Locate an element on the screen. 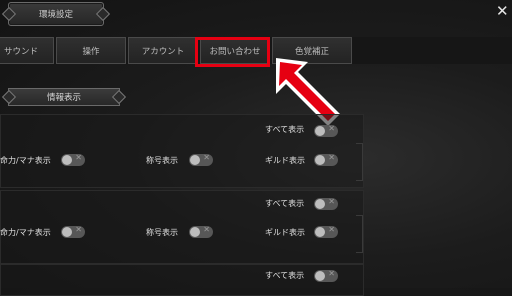 The width and height of the screenshot is (512, 296). window-title: 環境設定 is located at coordinates (56, 14).